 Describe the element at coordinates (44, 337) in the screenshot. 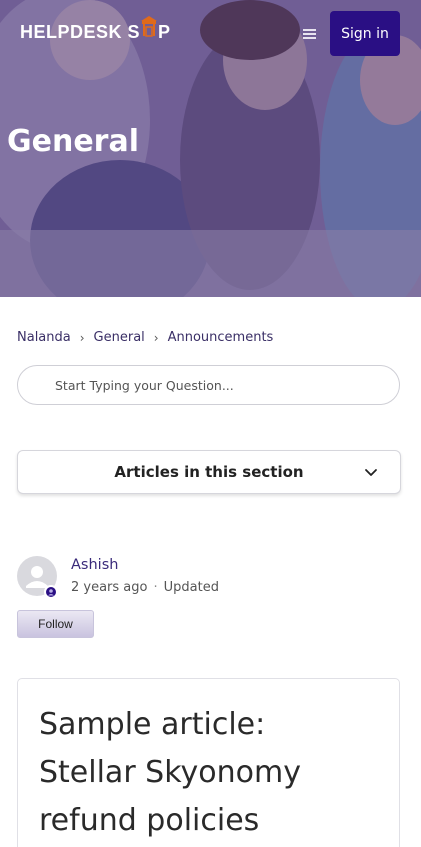

I see `breadcrumb-item-nalanda: Nalanda` at that location.